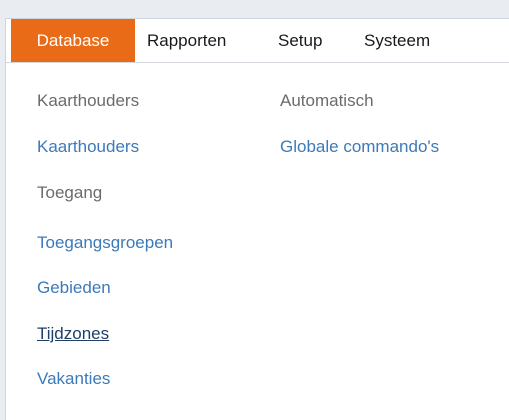  I want to click on menu-systeem: Systeem, so click(397, 40).